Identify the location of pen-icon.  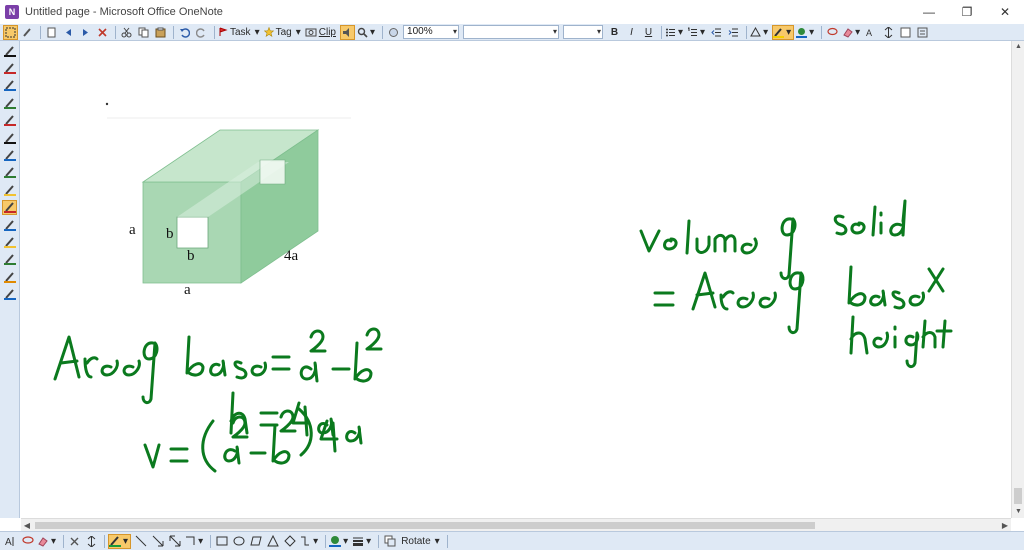
(9, 225).